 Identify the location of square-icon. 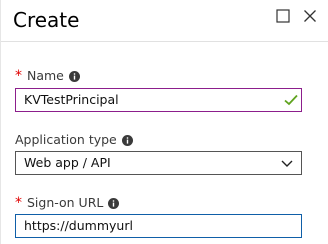
(283, 16).